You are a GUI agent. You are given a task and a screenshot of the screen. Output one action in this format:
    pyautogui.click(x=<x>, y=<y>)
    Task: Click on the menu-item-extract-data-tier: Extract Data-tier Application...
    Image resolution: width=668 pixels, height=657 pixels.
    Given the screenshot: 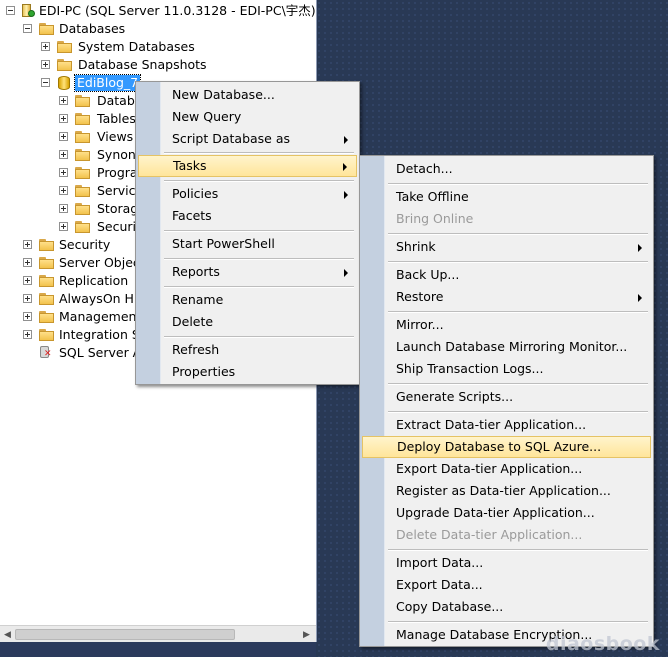 What is the action you would take?
    pyautogui.click(x=506, y=425)
    